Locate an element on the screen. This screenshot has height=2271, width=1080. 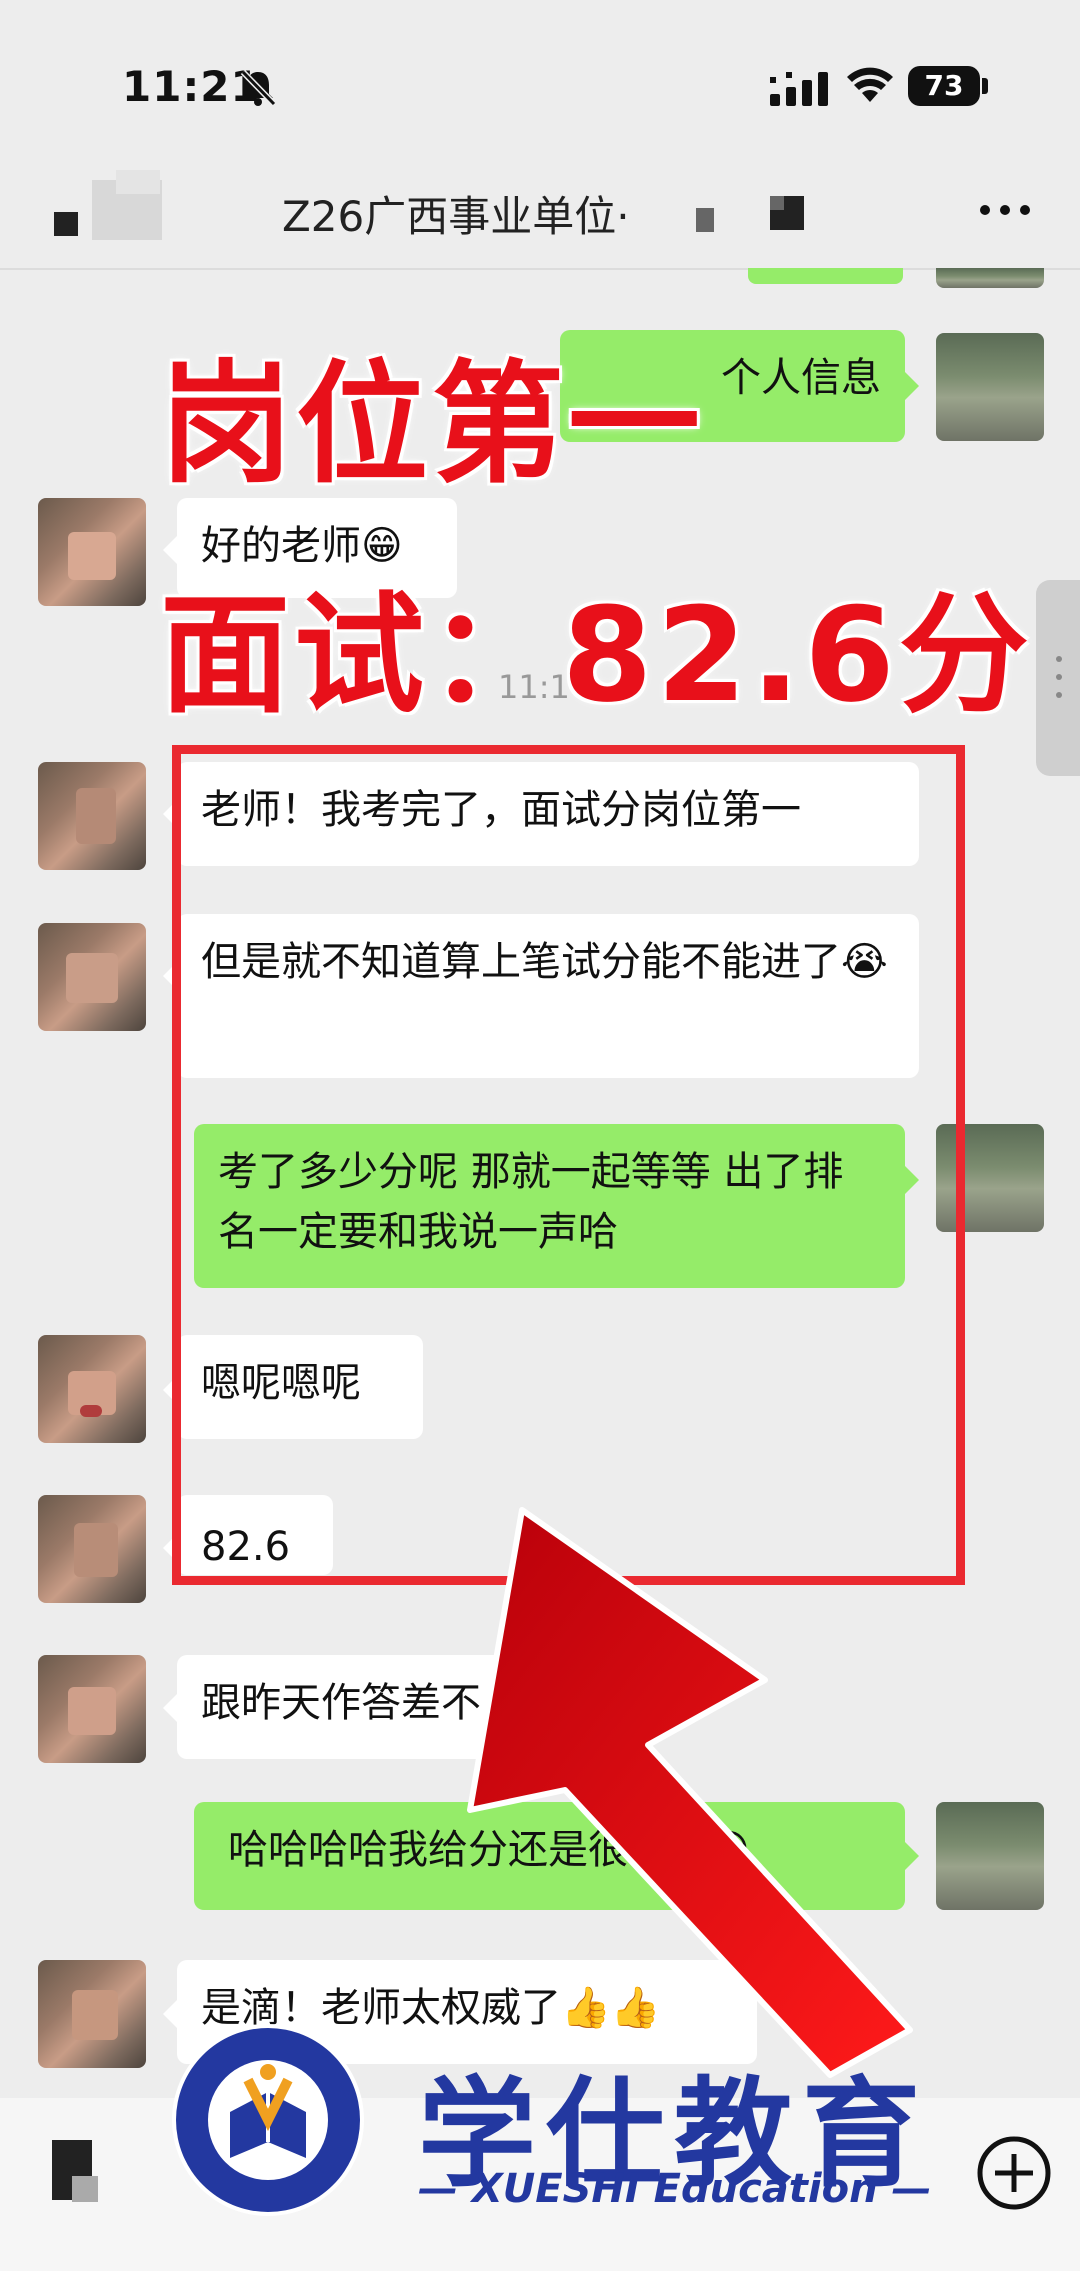
message-text: 跟昨天作答差不 is located at coordinates (341, 1703).